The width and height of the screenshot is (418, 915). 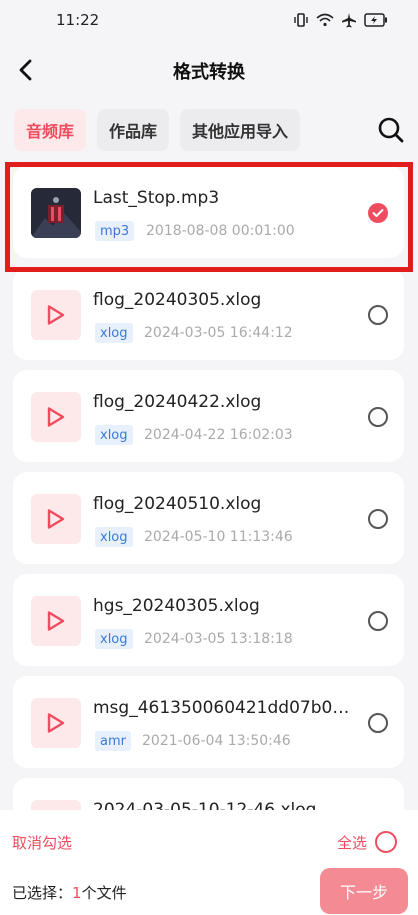 What do you see at coordinates (113, 741) in the screenshot?
I see `file-type-tag: amr` at bounding box center [113, 741].